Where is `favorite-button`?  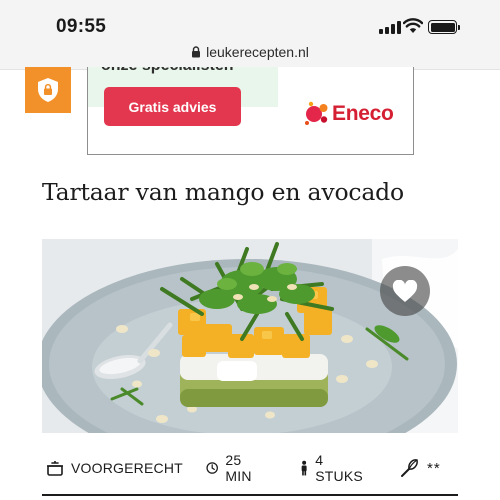 favorite-button is located at coordinates (405, 291).